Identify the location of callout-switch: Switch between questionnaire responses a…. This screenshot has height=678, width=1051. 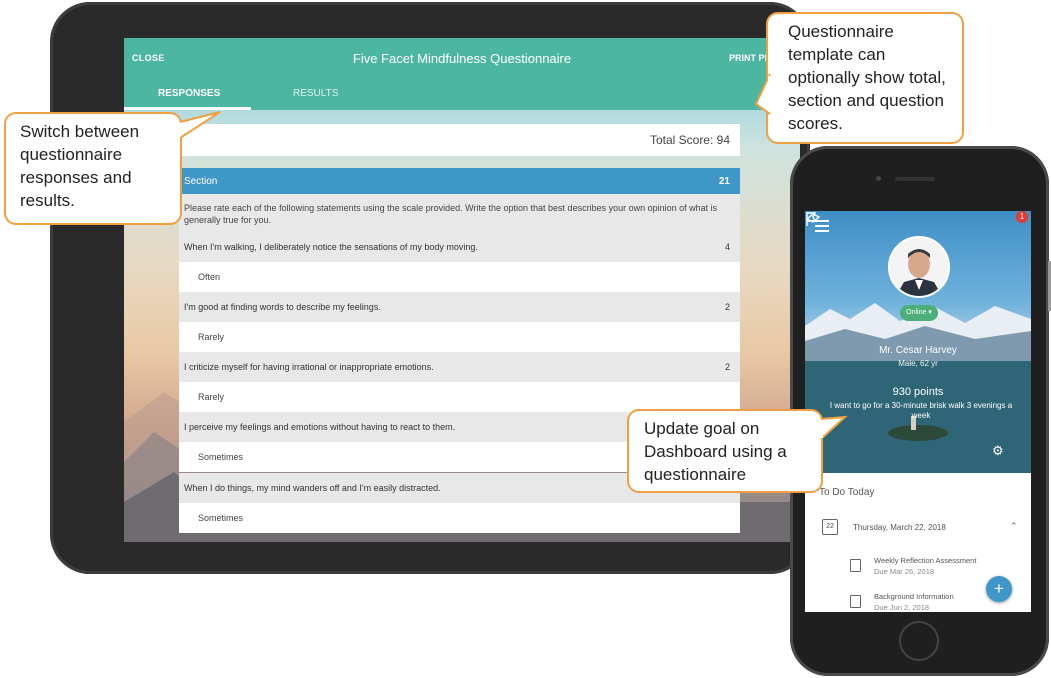
(112, 168).